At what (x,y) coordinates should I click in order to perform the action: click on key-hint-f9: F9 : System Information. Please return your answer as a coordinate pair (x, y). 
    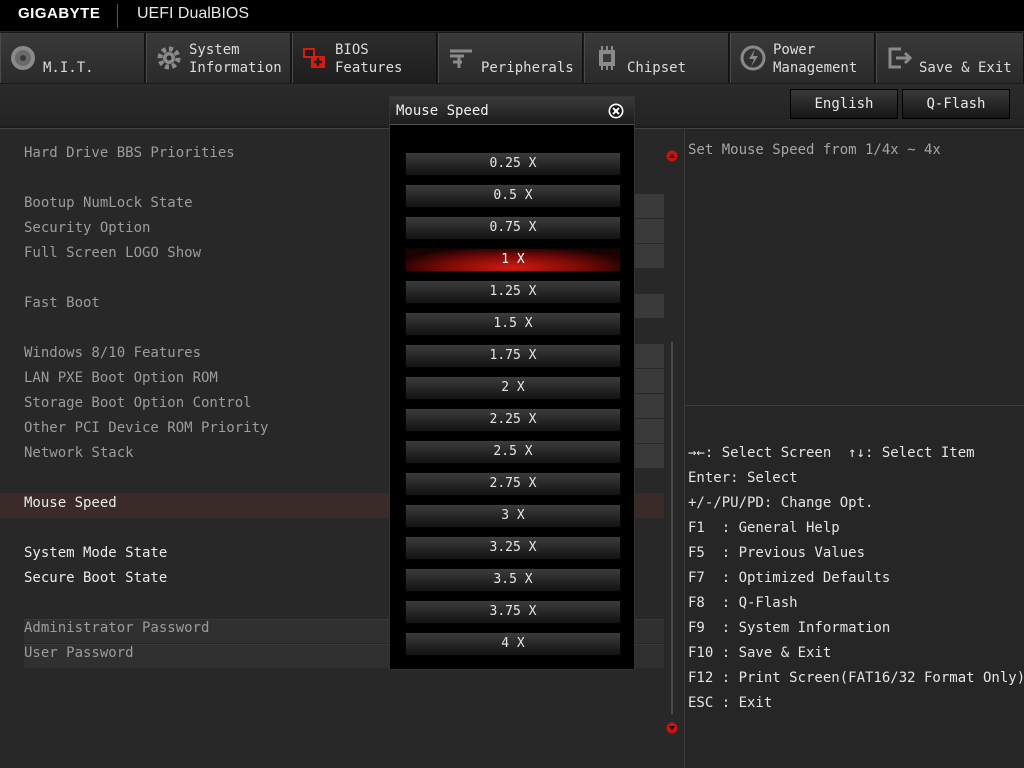
    Looking at the image, I should click on (789, 628).